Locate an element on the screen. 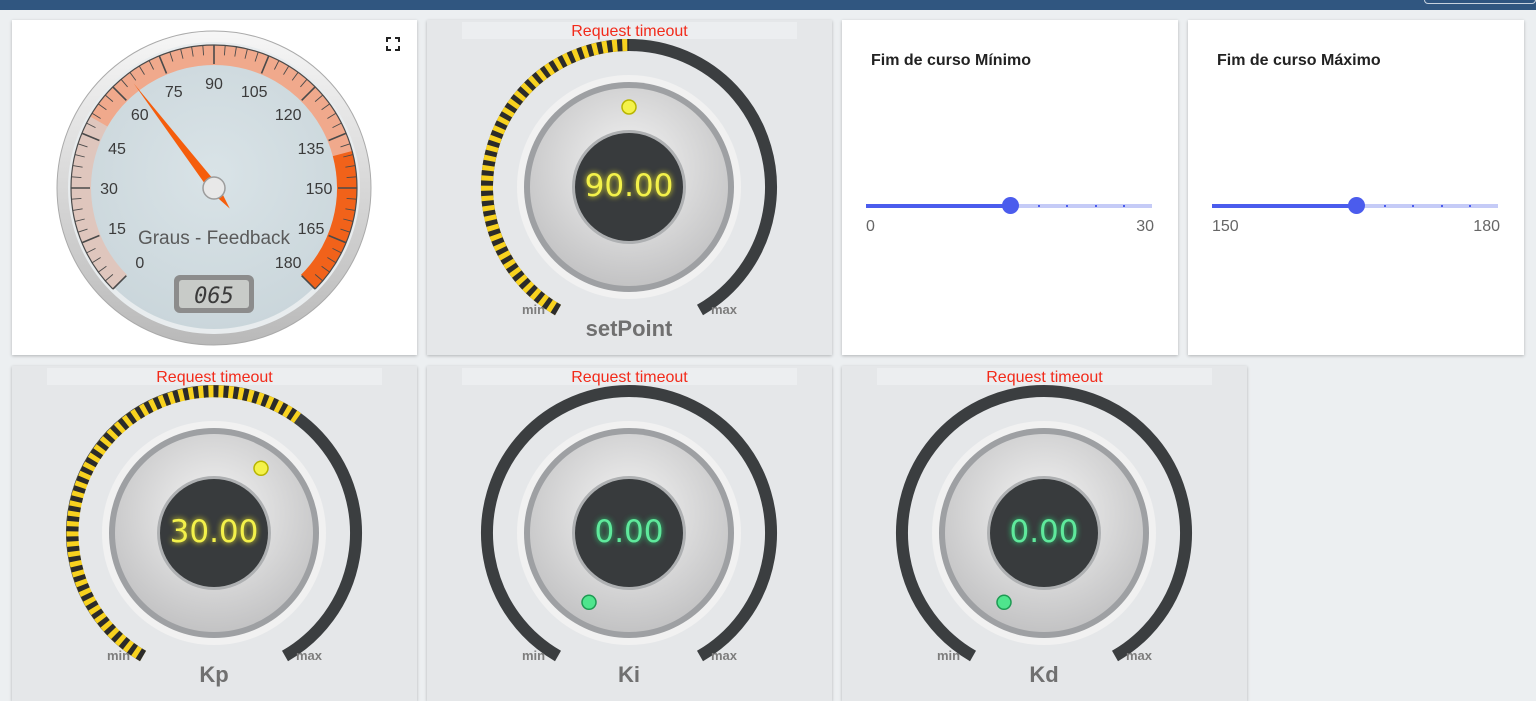 Image resolution: width=1536 pixels, height=701 pixels. slider-card-max-limit: Fim de curso Máximo 150 180 is located at coordinates (1356, 187).